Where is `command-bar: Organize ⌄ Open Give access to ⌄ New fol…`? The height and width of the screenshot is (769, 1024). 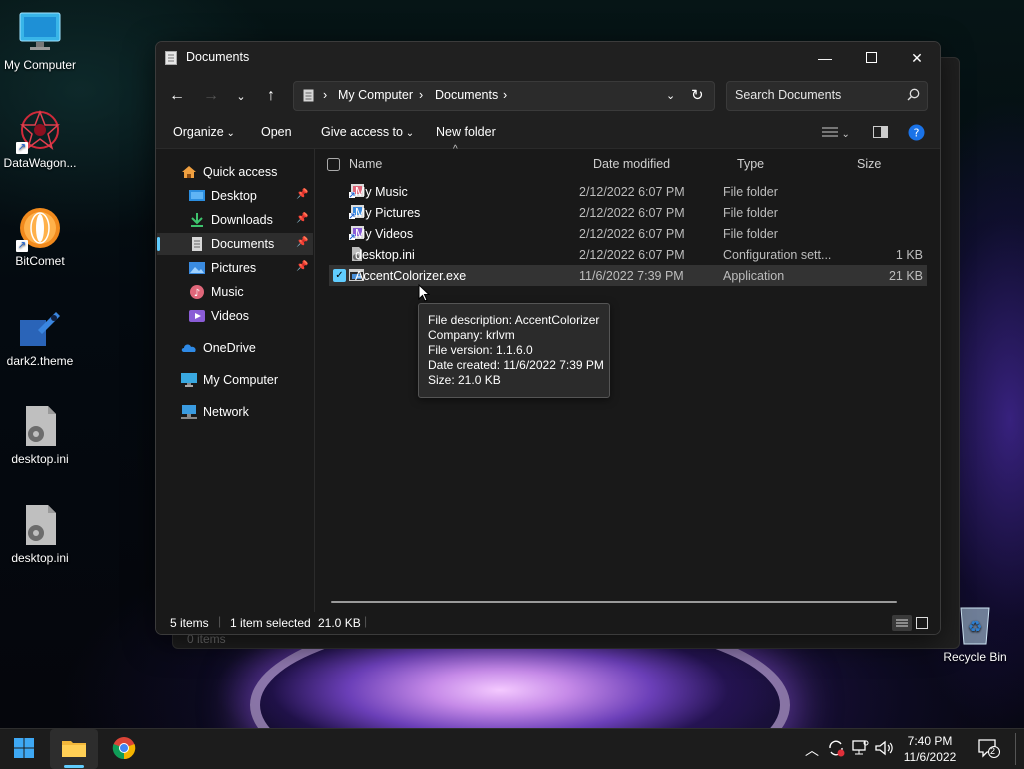
command-bar: Organize ⌄ Open Give access to ⌄ New fol… is located at coordinates (548, 133).